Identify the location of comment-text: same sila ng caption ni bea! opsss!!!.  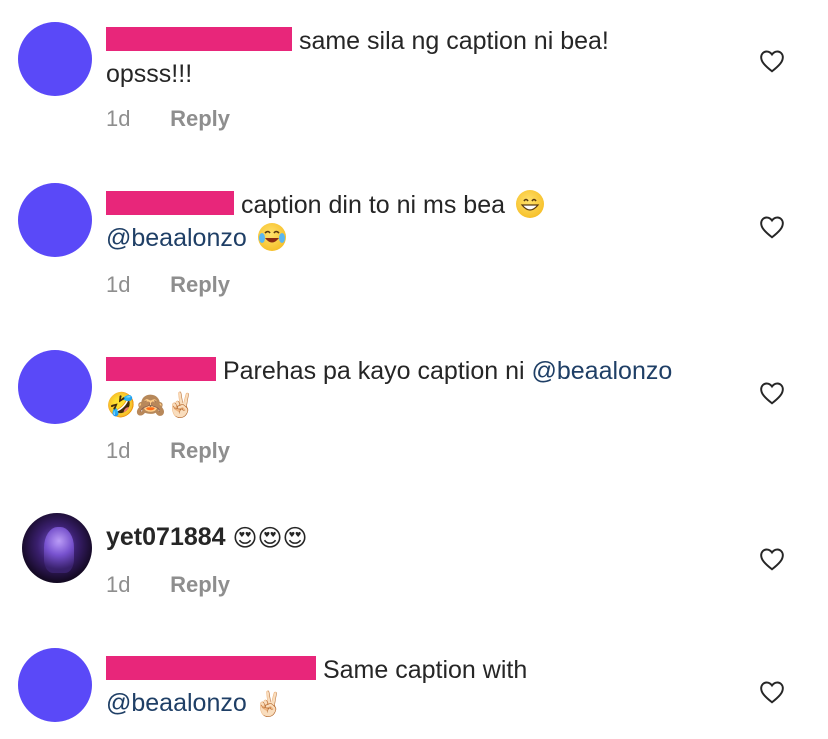
(426, 58).